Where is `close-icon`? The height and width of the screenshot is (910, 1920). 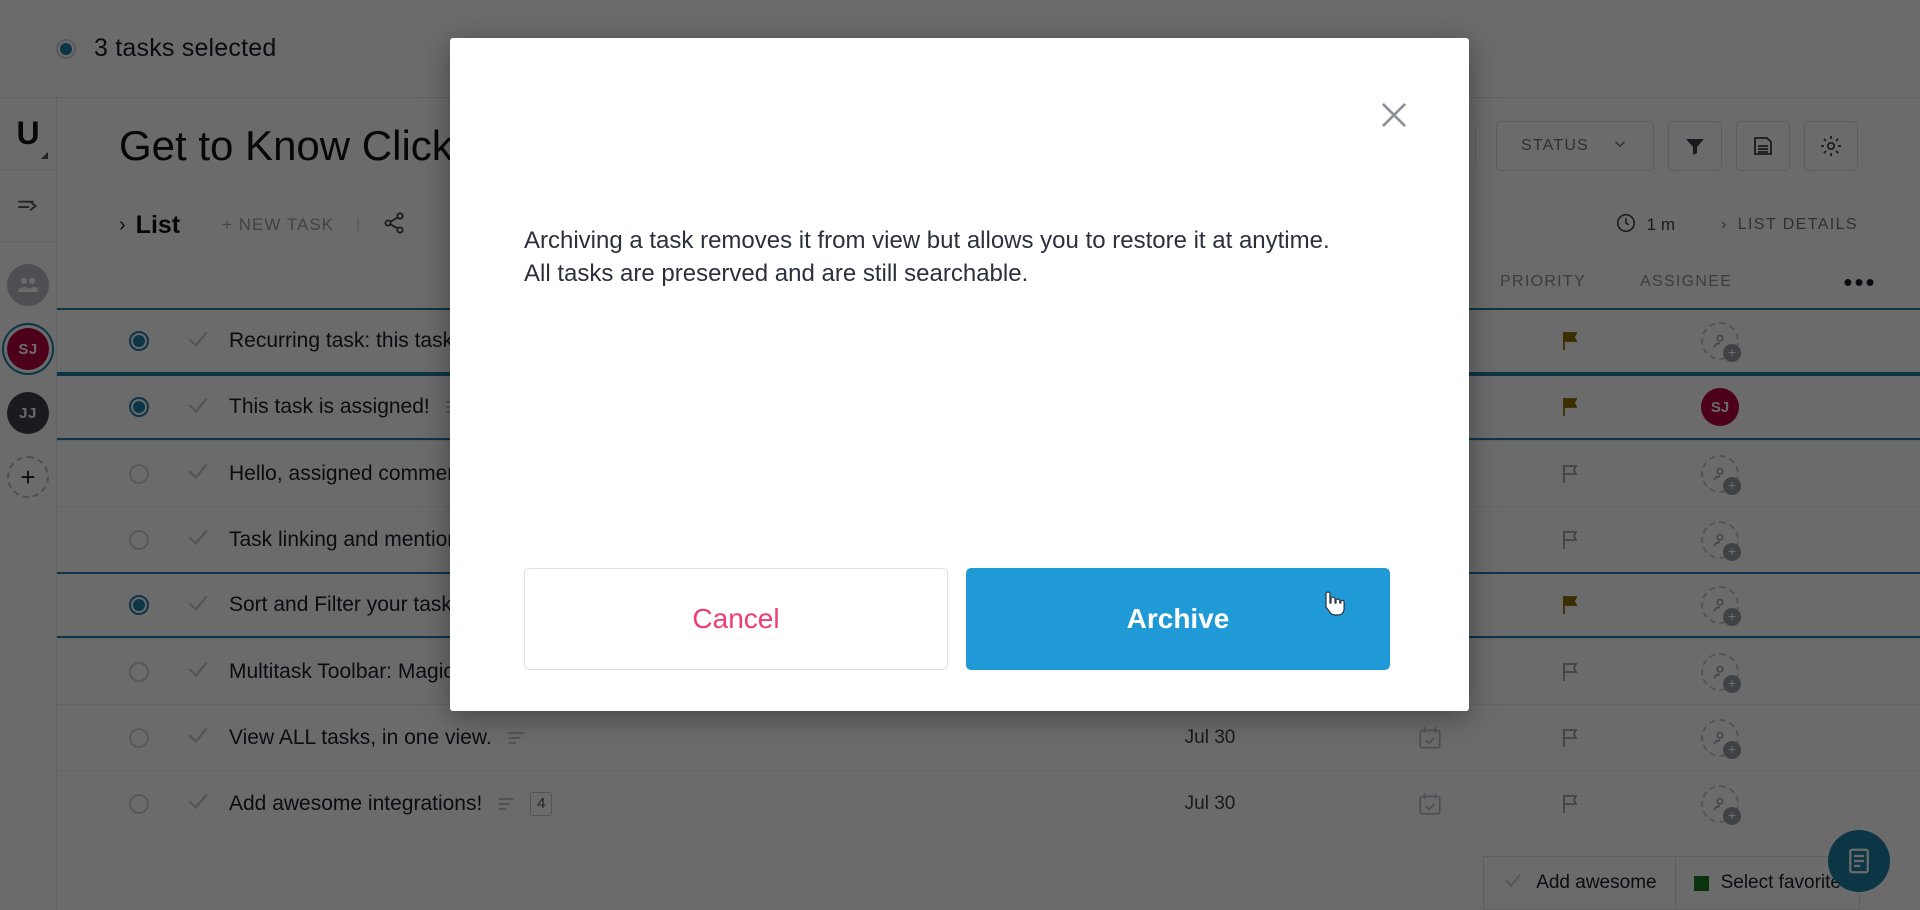
close-icon is located at coordinates (1394, 115).